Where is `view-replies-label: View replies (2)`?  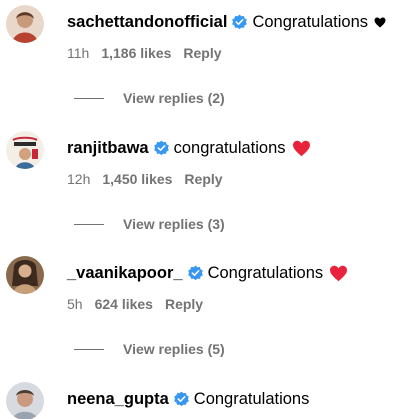 view-replies-label: View replies (2) is located at coordinates (174, 98).